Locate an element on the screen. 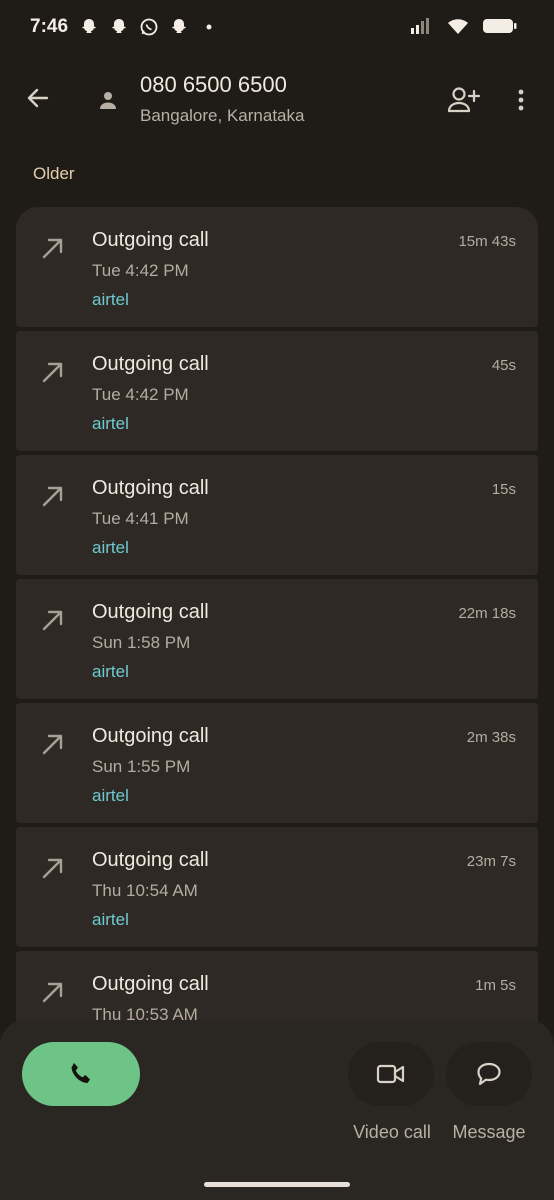 This screenshot has height=1200, width=554. message-bubble-icon is located at coordinates (489, 1074).